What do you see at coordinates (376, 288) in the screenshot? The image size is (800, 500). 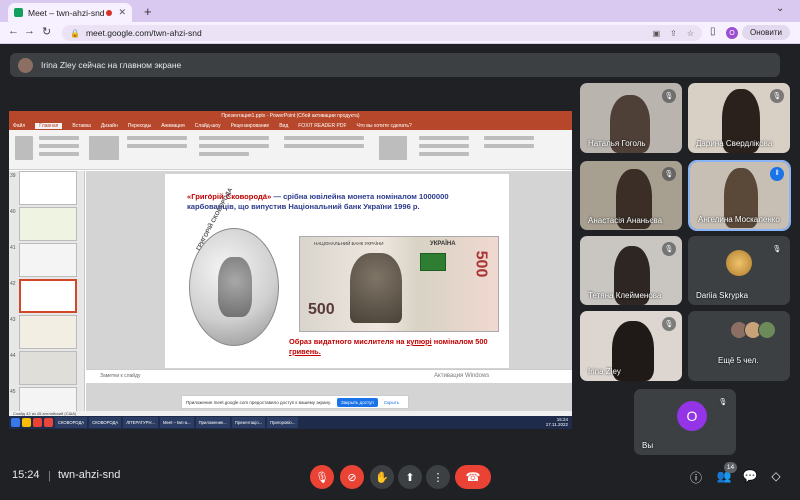 I see `banknote-portrait` at bounding box center [376, 288].